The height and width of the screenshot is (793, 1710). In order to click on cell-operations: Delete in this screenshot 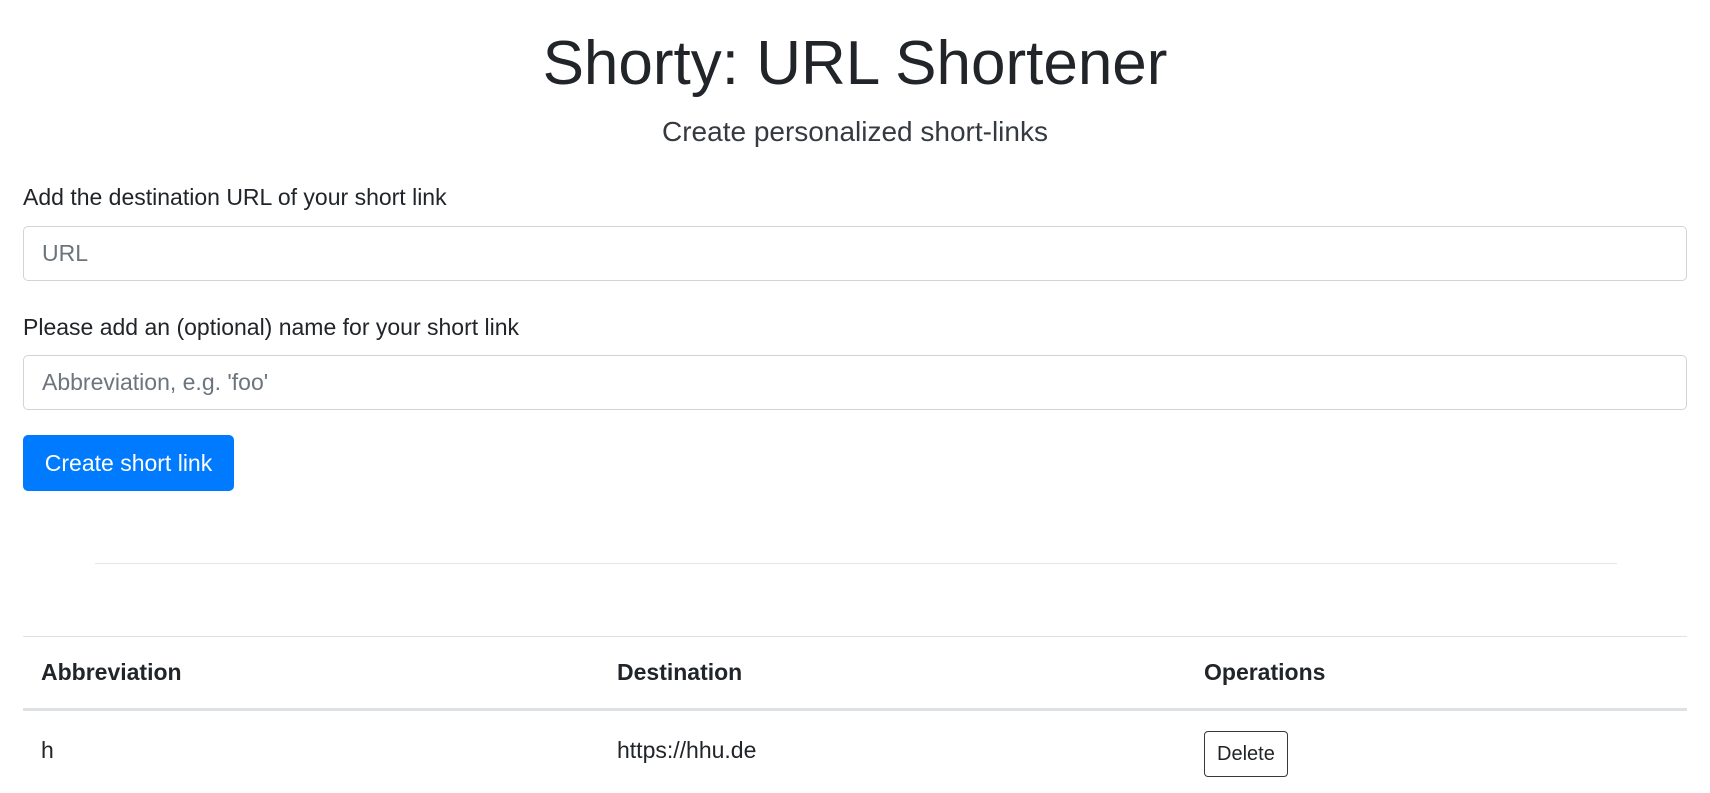, I will do `click(1436, 750)`.